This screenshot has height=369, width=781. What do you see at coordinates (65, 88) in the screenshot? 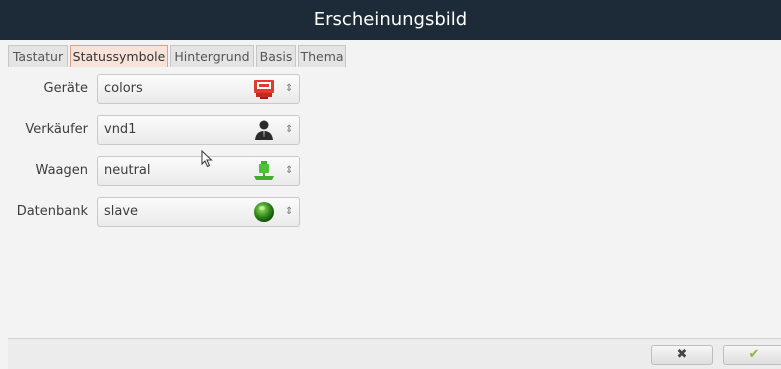
I see `devices-label: Geräte` at bounding box center [65, 88].